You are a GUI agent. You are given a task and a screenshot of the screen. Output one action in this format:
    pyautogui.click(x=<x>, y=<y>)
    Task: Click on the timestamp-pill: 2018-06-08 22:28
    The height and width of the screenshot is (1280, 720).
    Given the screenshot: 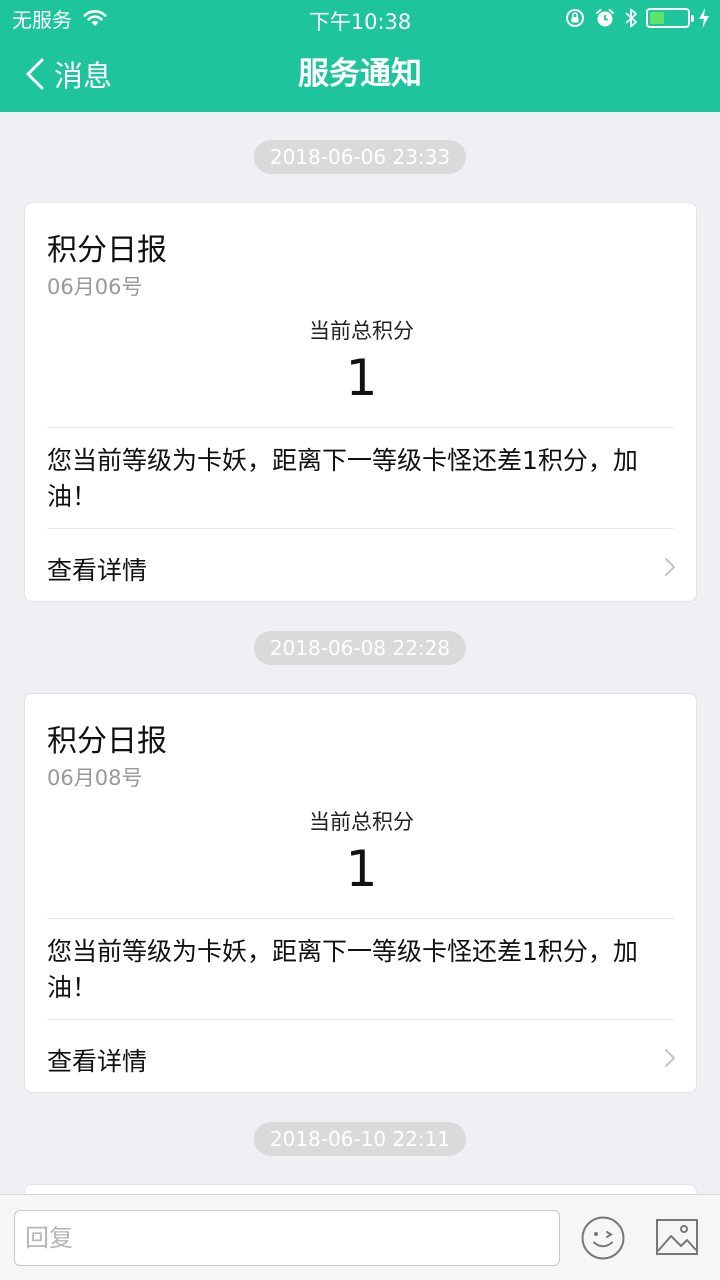 What is the action you would take?
    pyautogui.click(x=360, y=648)
    